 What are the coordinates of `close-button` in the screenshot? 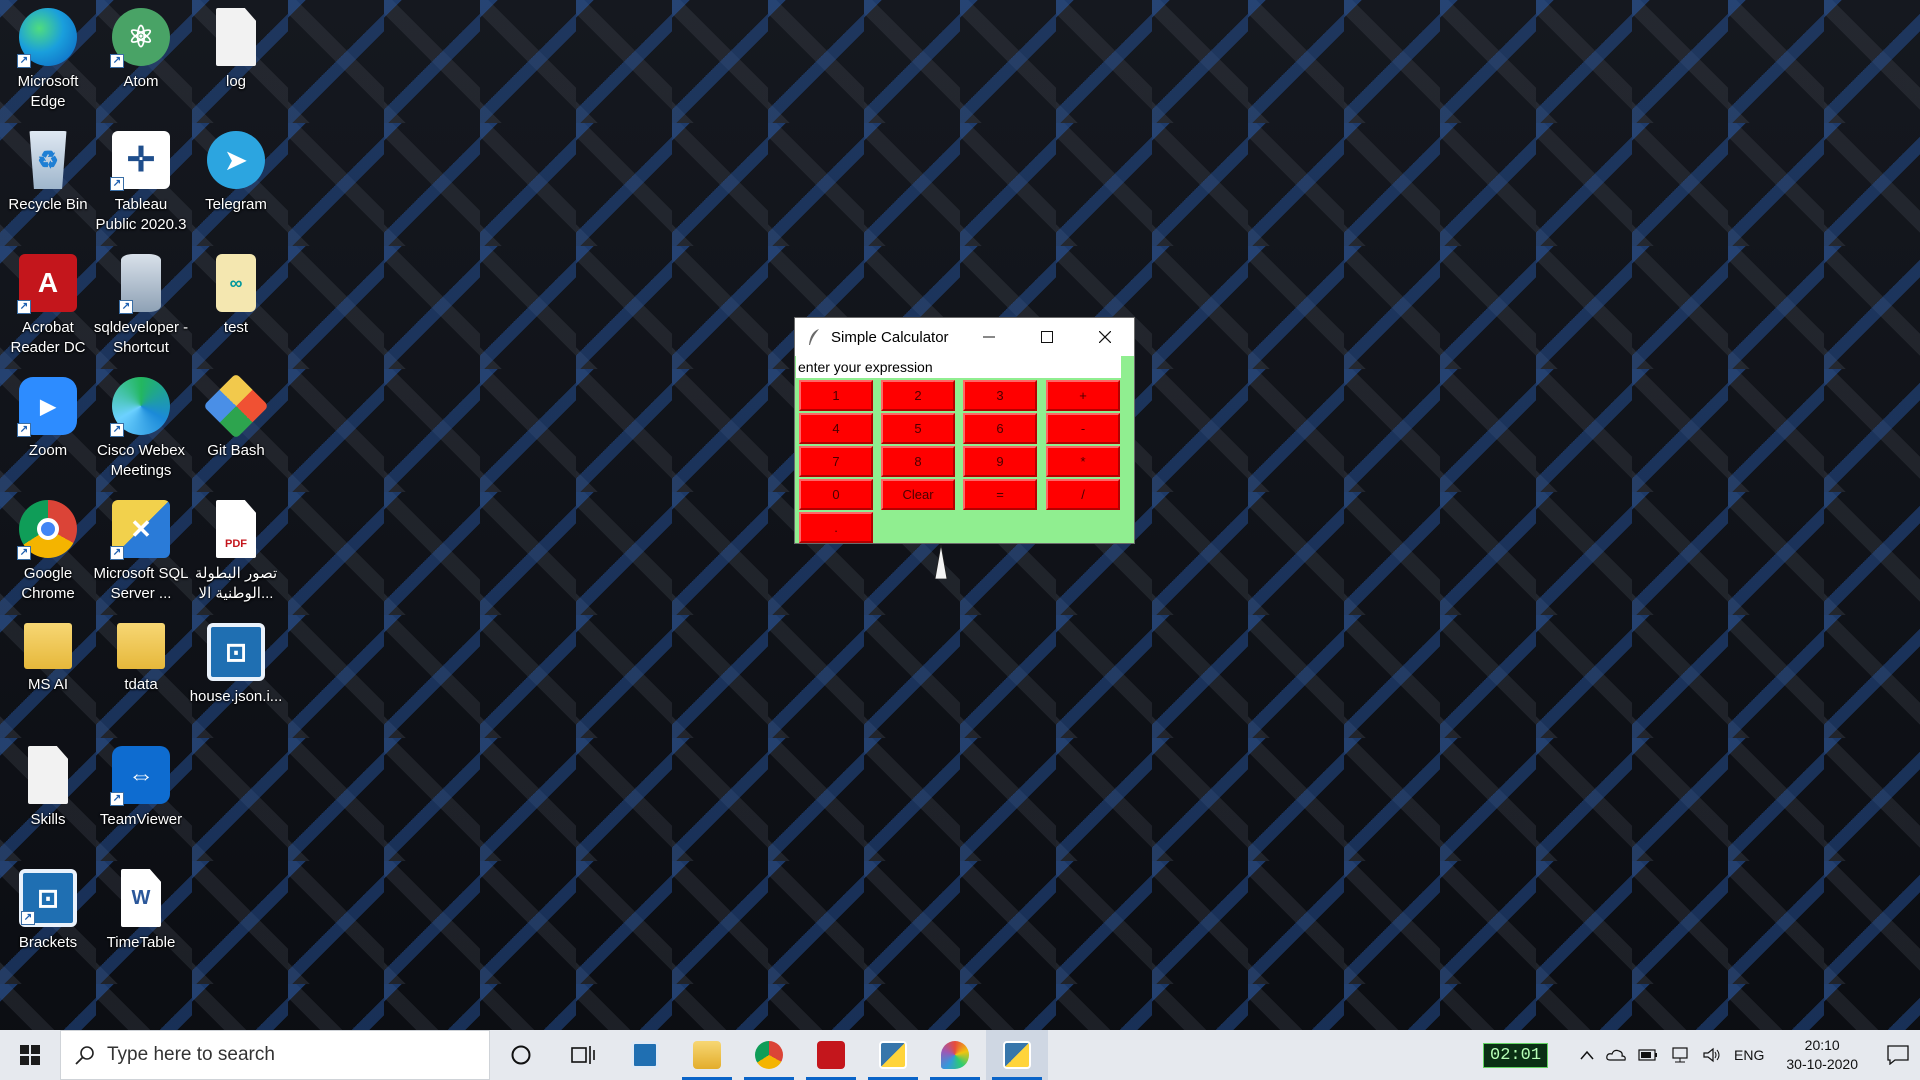 It's located at (1105, 337).